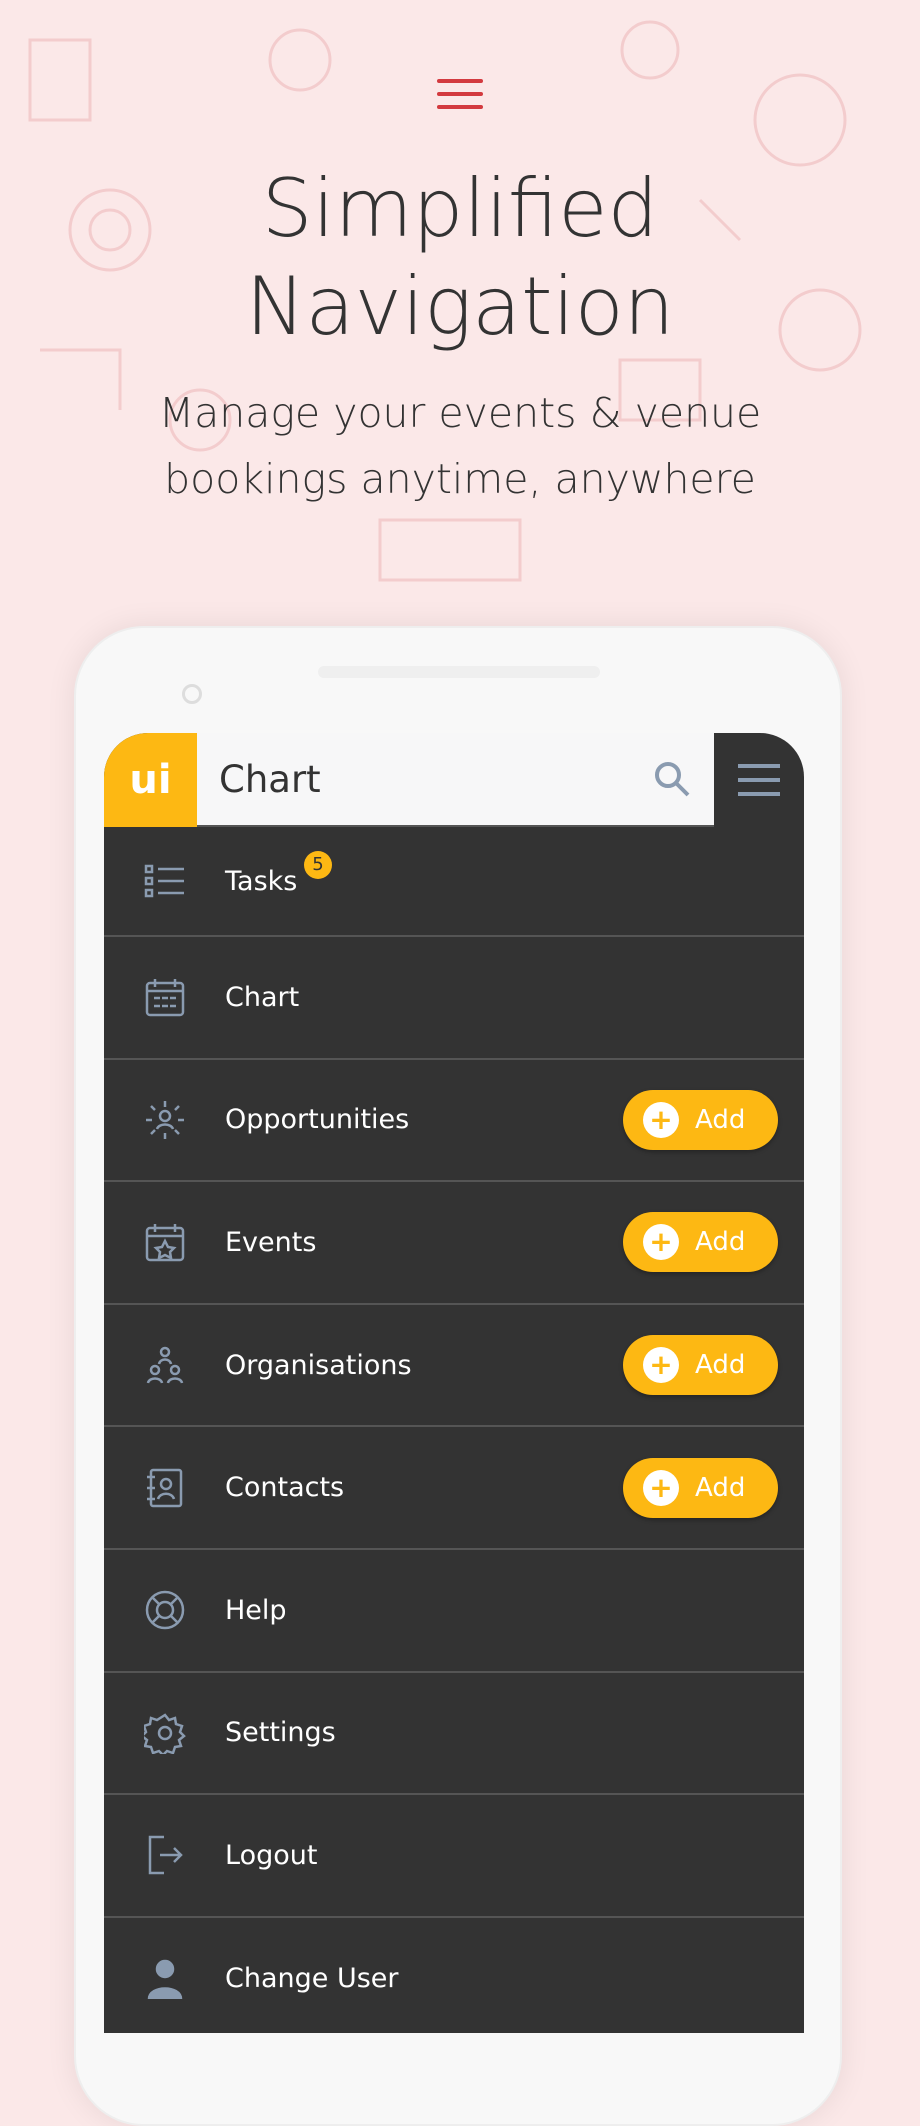 The width and height of the screenshot is (920, 2126). Describe the element at coordinates (164, 1488) in the screenshot. I see `contact-book-icon` at that location.